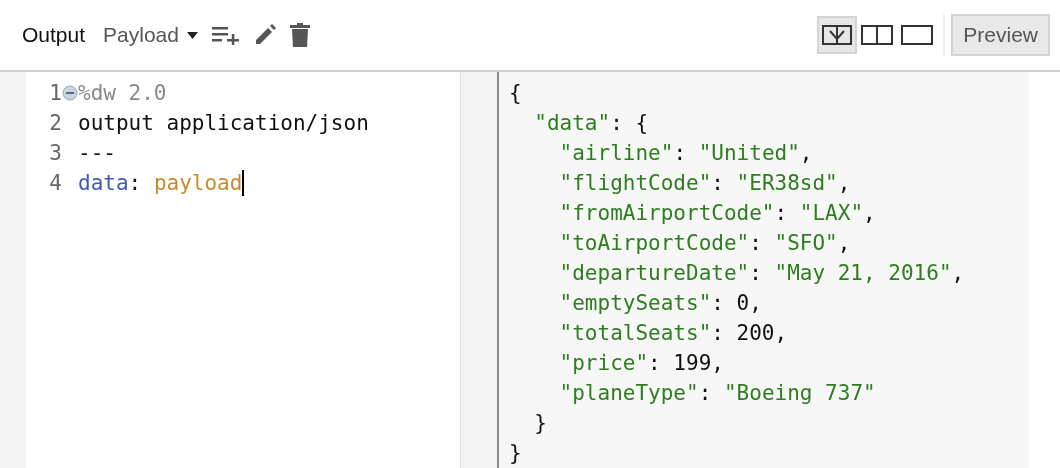 This screenshot has width=1060, height=468. Describe the element at coordinates (705, 183) in the screenshot. I see `code-line: "flightCode": "ER38sd",` at that location.